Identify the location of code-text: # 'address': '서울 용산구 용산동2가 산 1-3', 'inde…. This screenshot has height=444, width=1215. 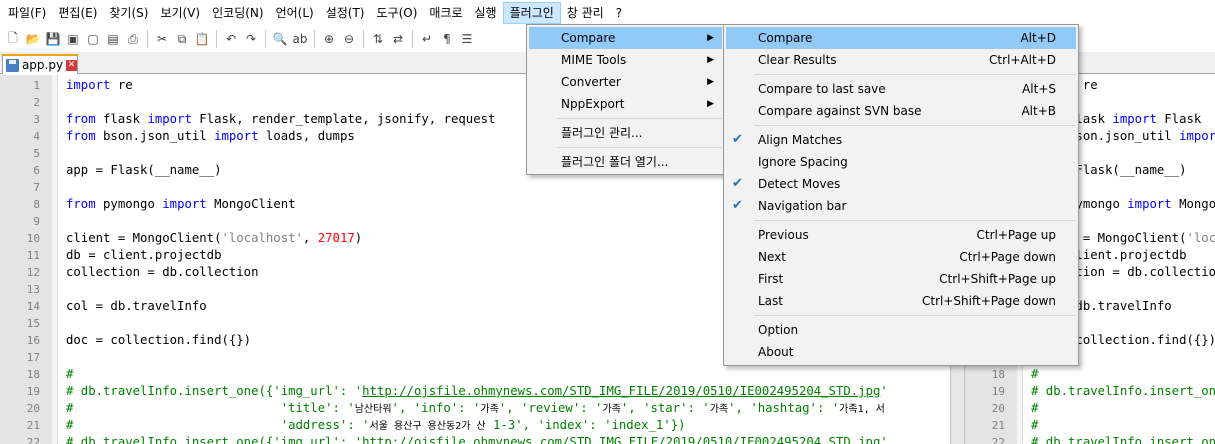
(376, 425).